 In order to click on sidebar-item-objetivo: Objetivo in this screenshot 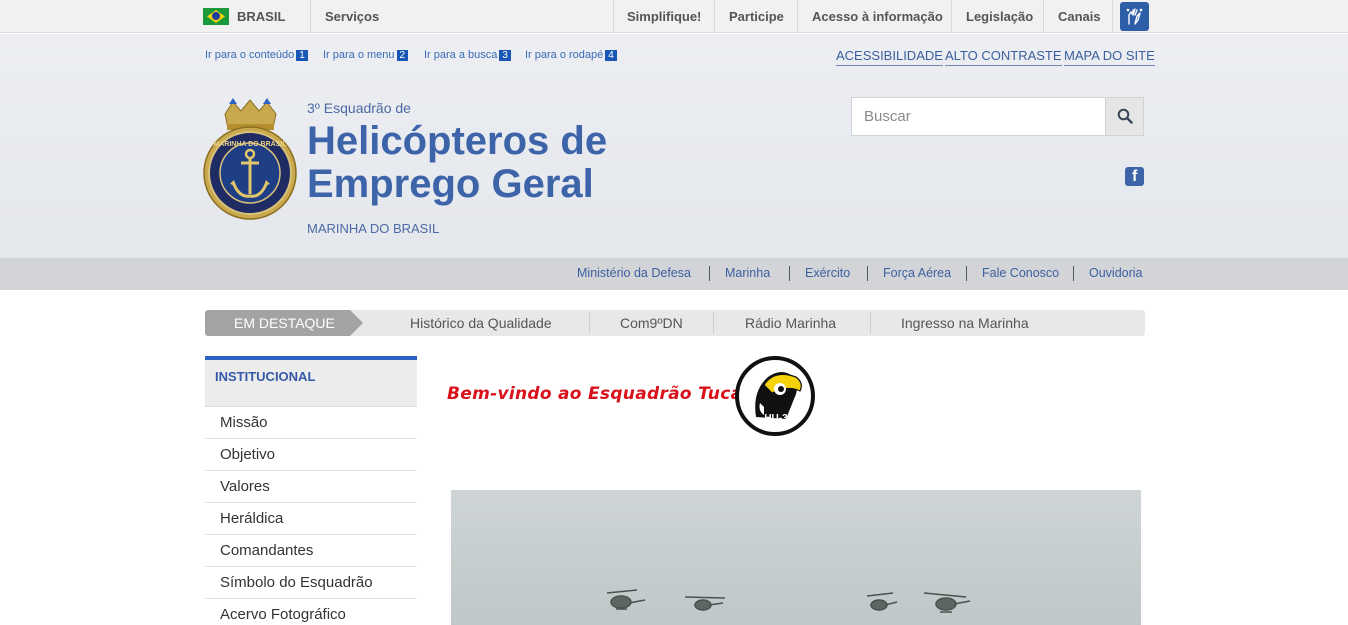, I will do `click(311, 455)`.